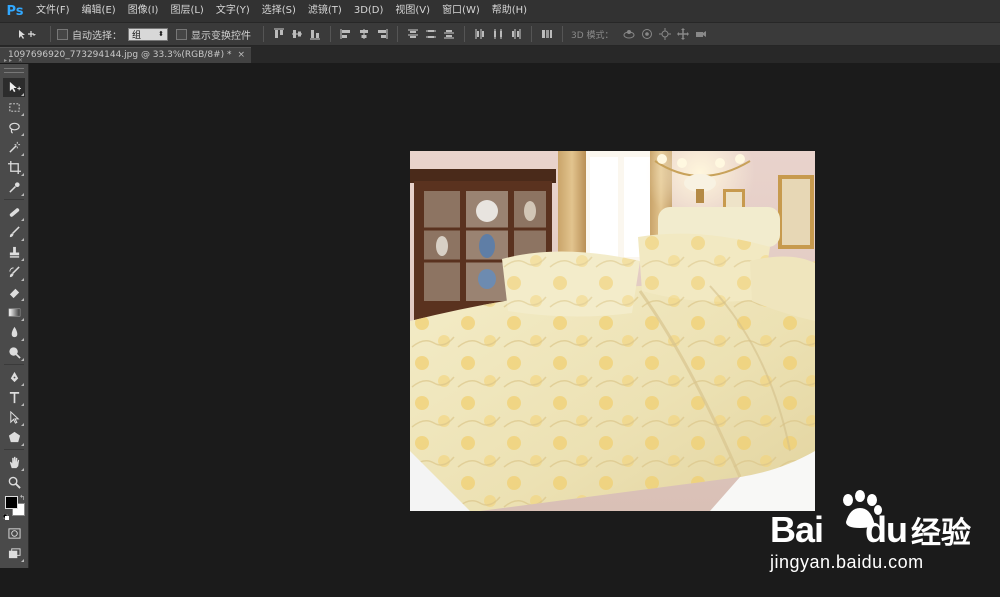 This screenshot has width=1000, height=597. I want to click on toolbox-grip, so click(14, 70).